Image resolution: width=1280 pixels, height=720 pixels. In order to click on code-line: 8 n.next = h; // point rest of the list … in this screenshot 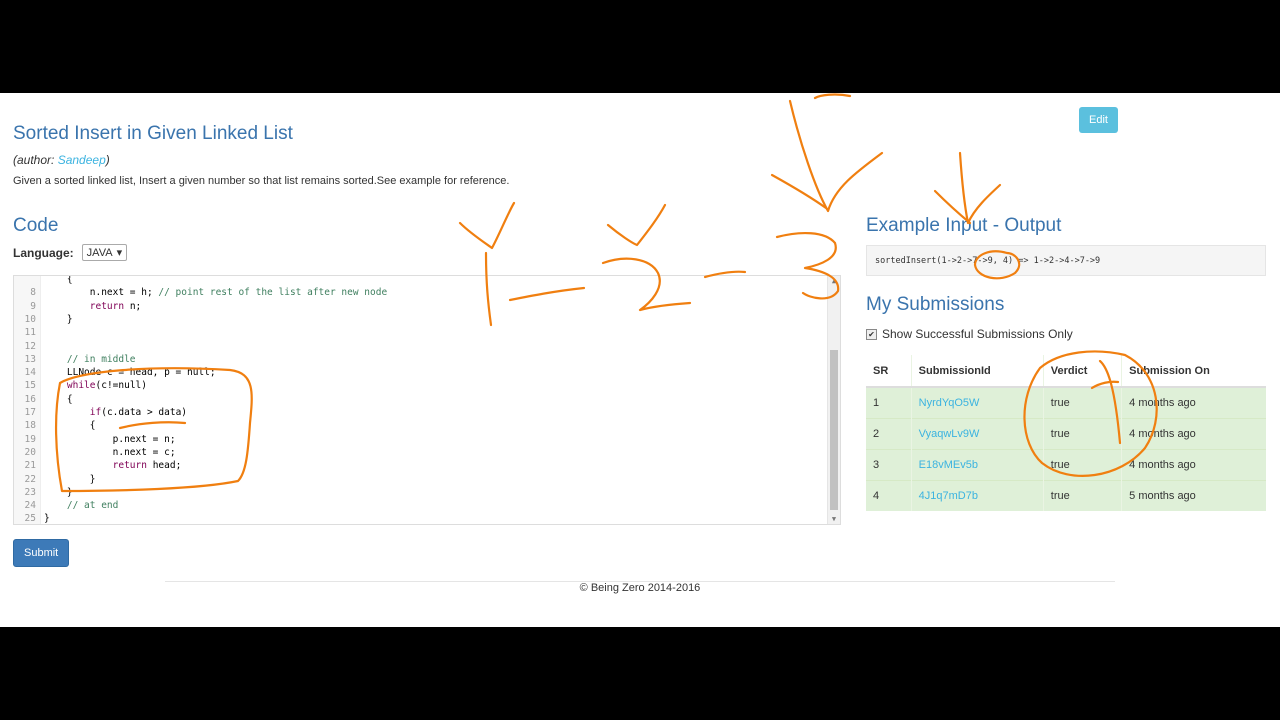, I will do `click(200, 292)`.